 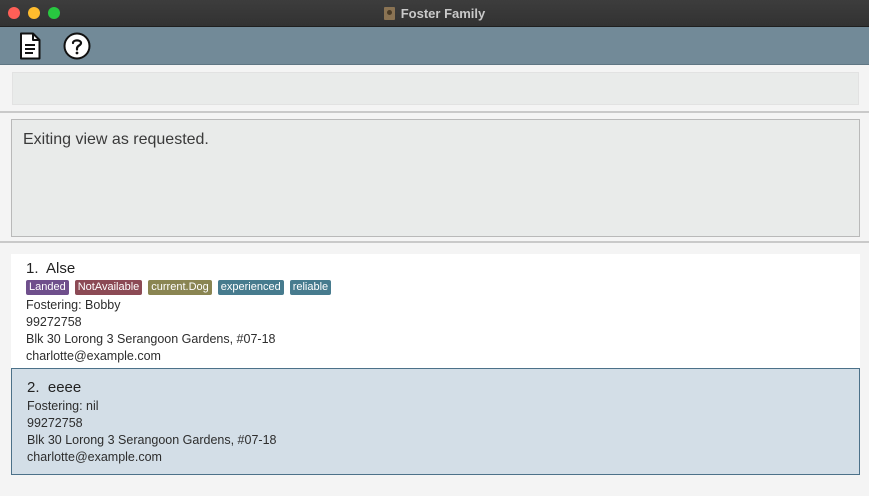 What do you see at coordinates (443, 13) in the screenshot?
I see `window-title: Foster Family` at bounding box center [443, 13].